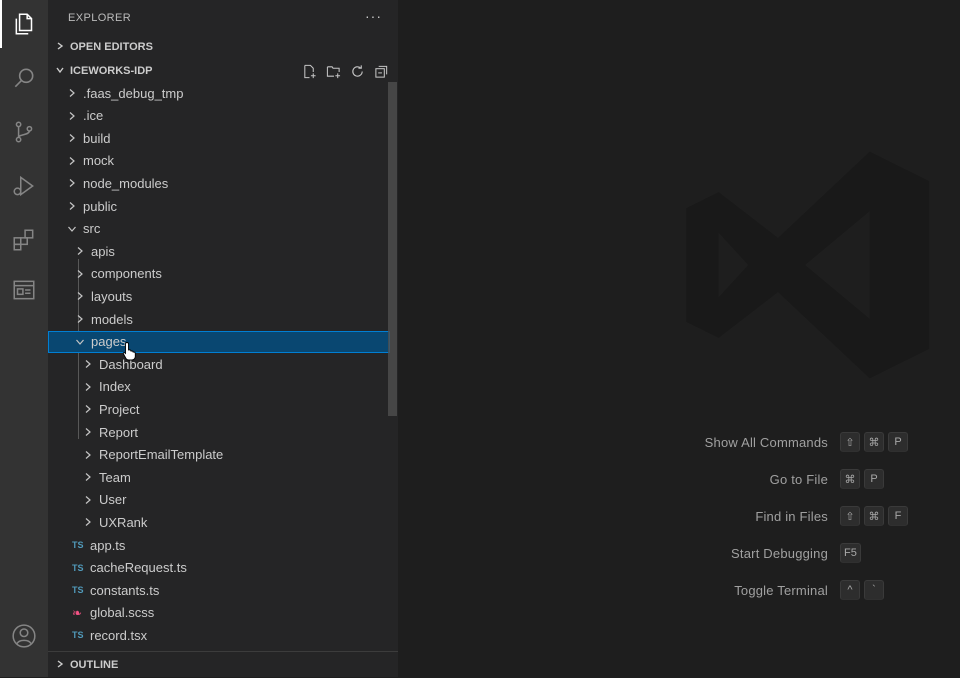 The image size is (960, 678). What do you see at coordinates (123, 522) in the screenshot?
I see `tree-item-label: UXRank` at bounding box center [123, 522].